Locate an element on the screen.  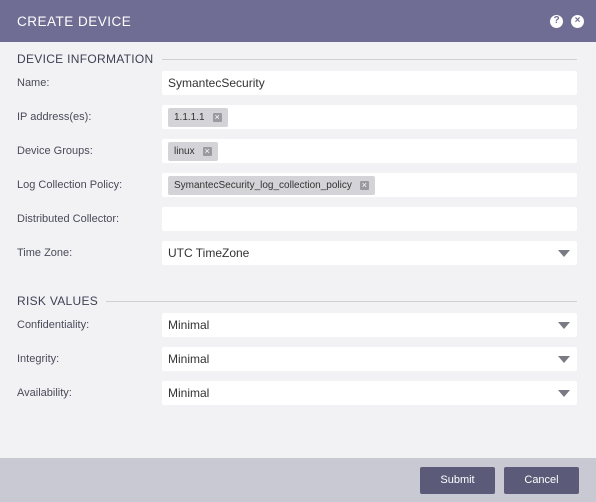
row-integrity: Integrity: Minimal is located at coordinates (297, 359).